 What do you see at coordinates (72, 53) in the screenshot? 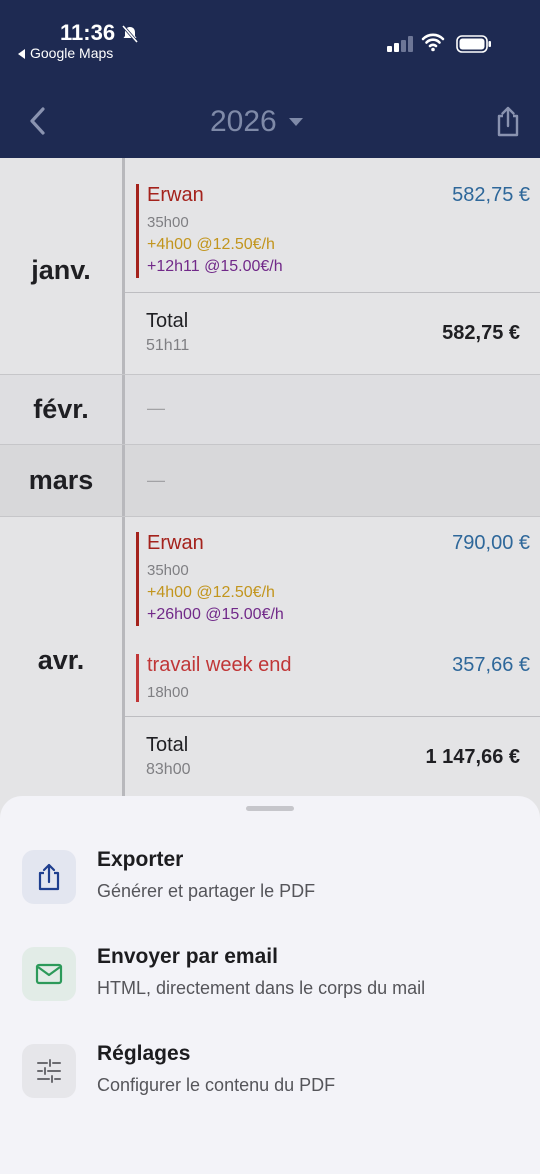
I see `back-app-label: Google Maps` at bounding box center [72, 53].